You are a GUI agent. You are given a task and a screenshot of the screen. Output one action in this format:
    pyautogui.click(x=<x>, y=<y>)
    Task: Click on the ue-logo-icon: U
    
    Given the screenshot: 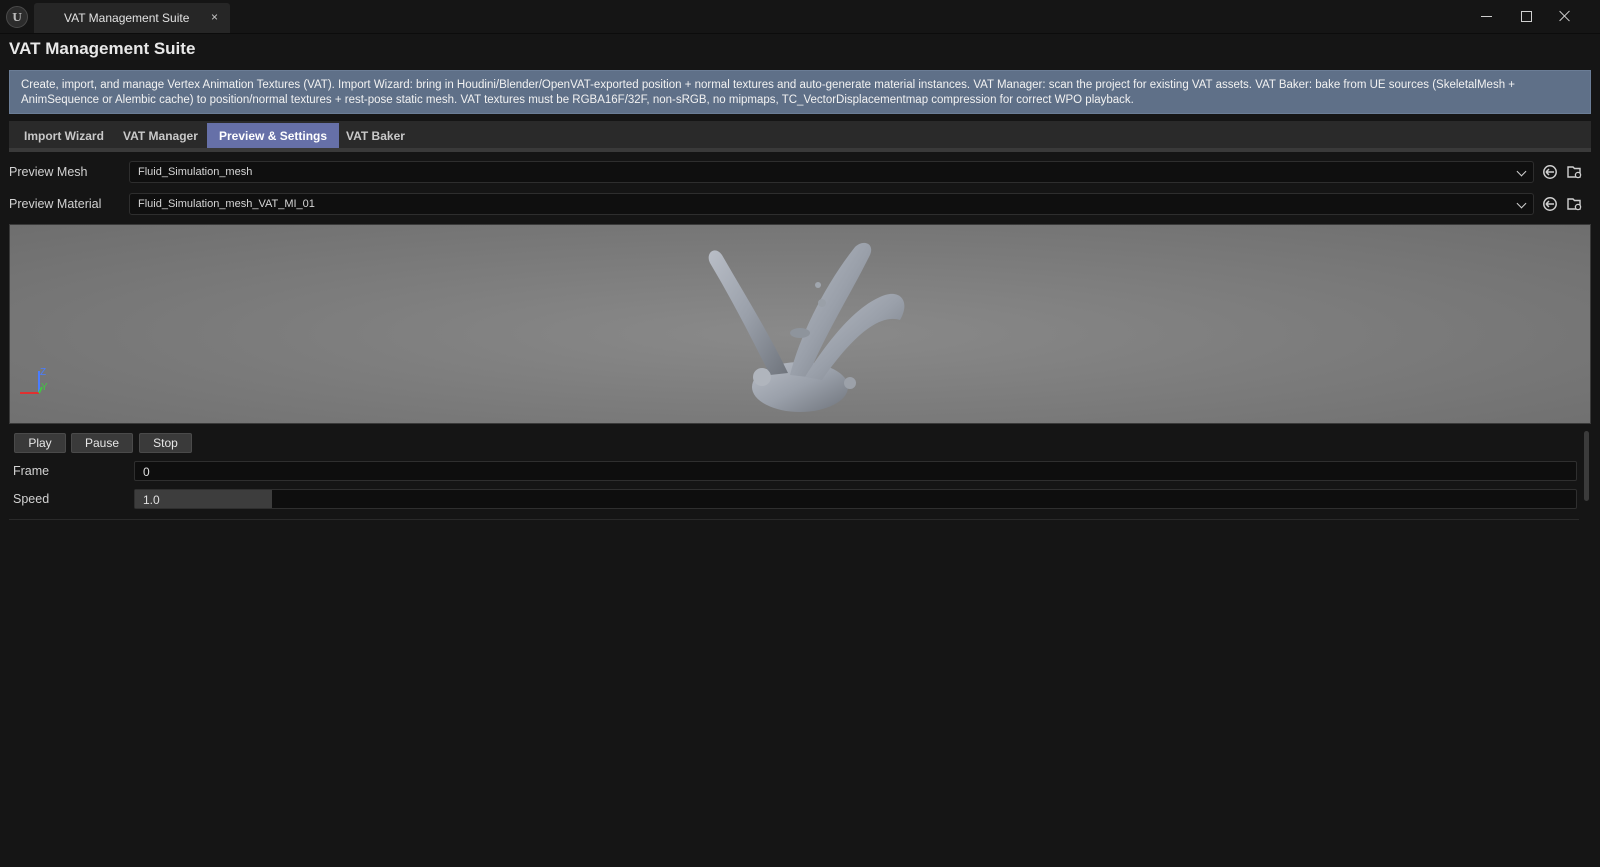 What is the action you would take?
    pyautogui.click(x=17, y=17)
    